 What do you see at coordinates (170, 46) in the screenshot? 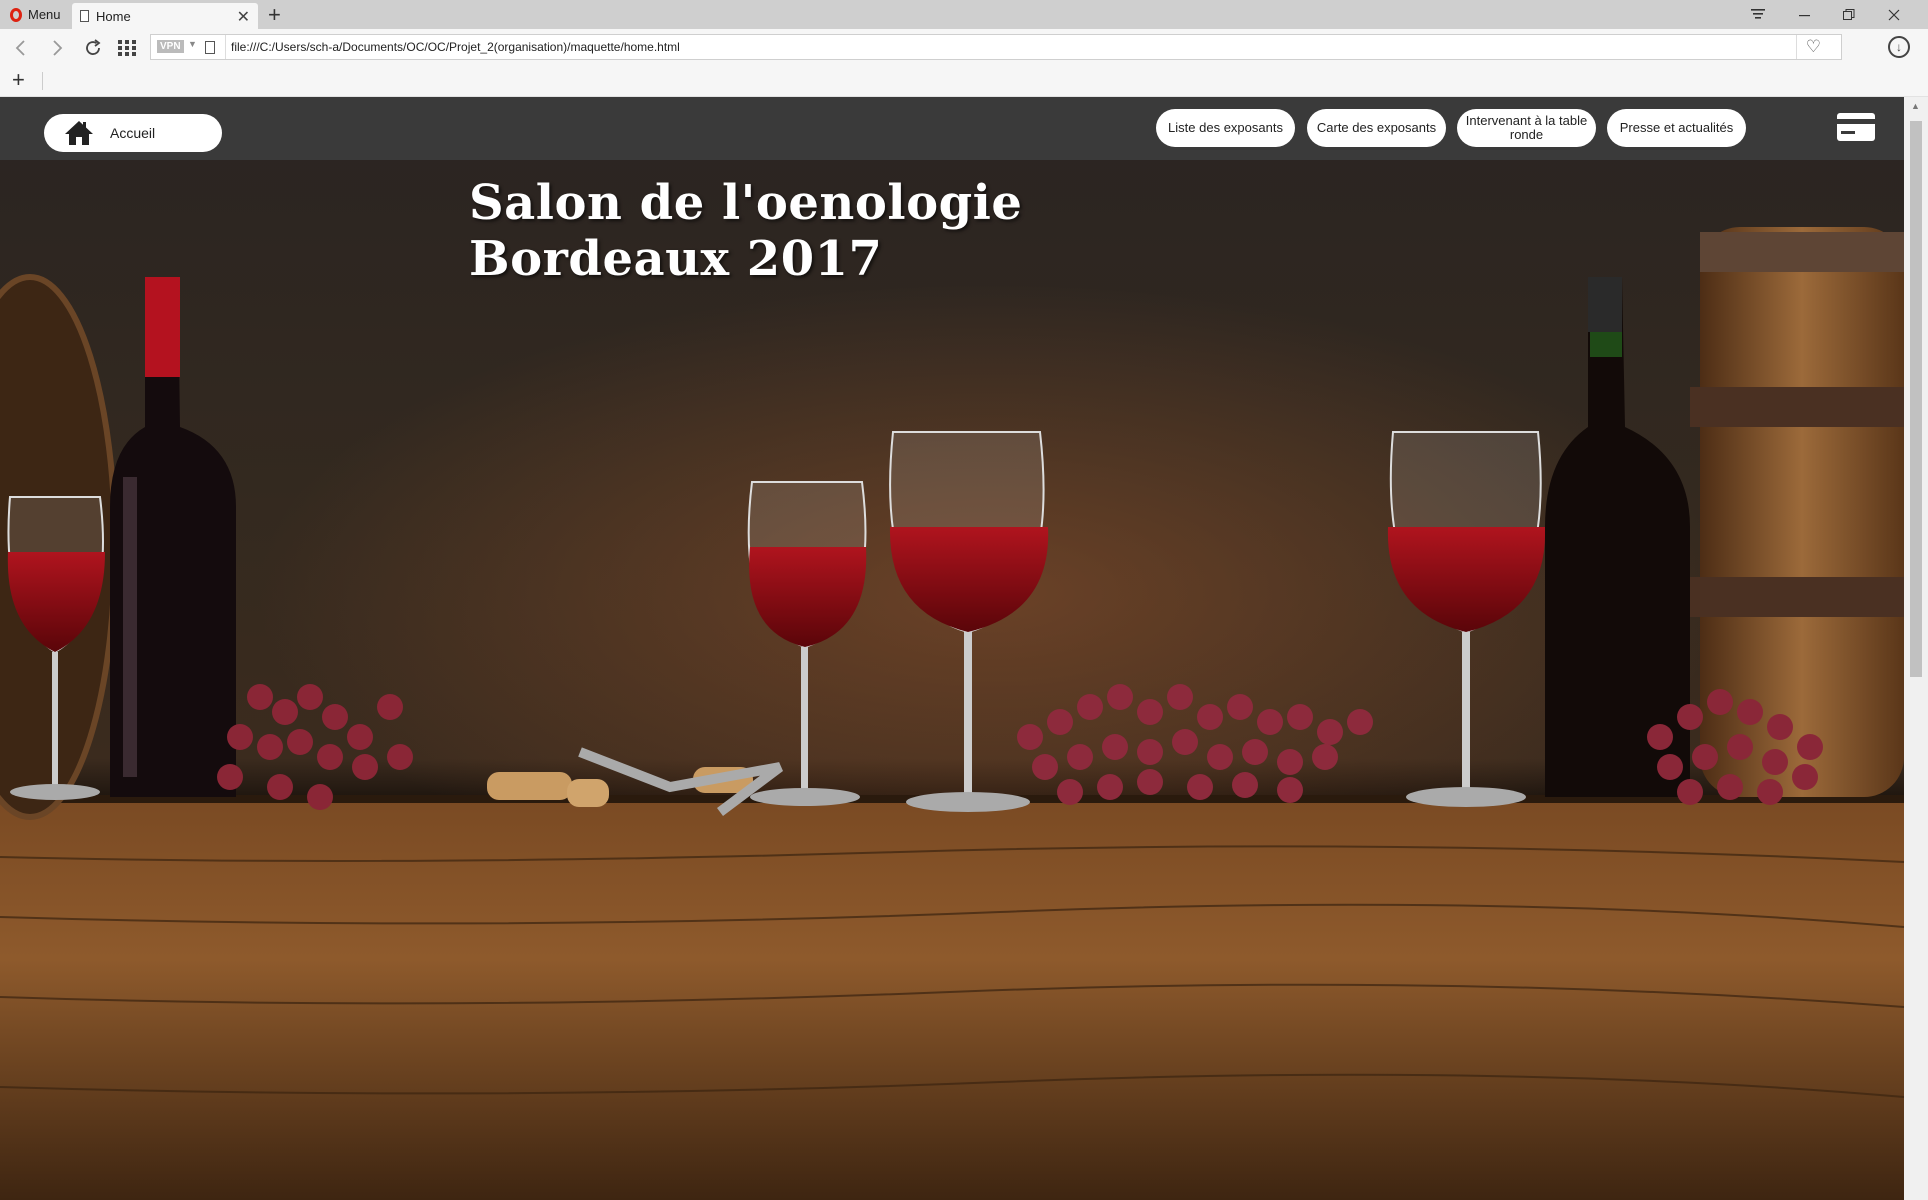
I see `vpn-badge: VPN` at bounding box center [170, 46].